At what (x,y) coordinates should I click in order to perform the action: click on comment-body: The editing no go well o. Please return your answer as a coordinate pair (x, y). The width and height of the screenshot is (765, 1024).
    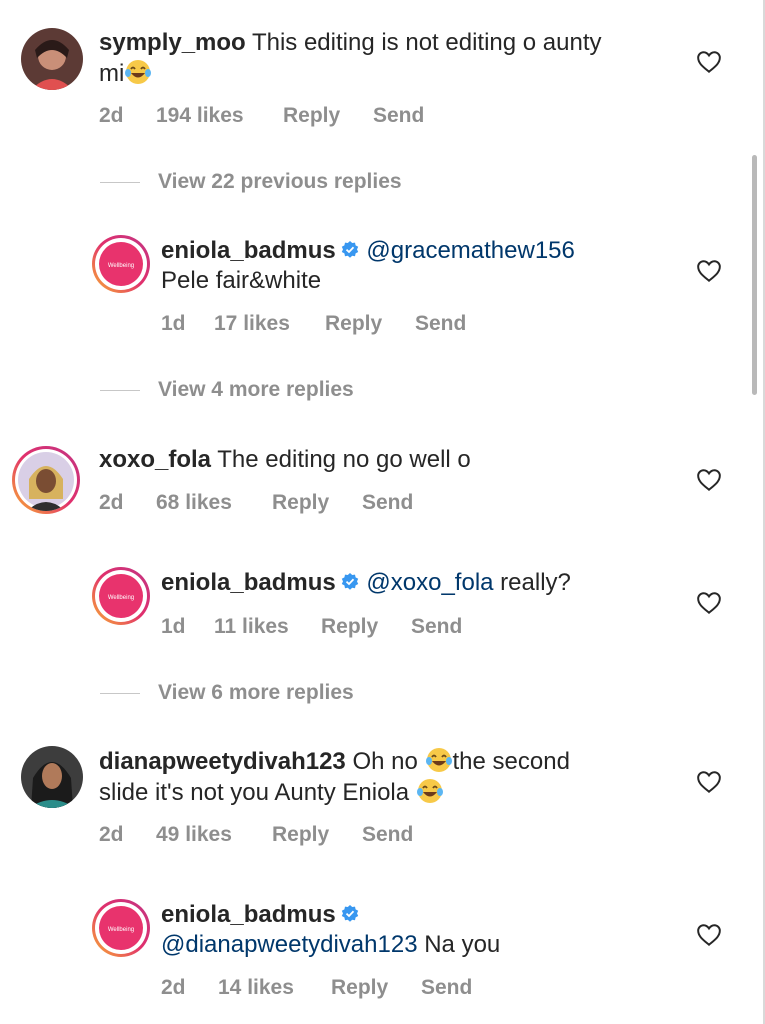
    Looking at the image, I should click on (344, 459).